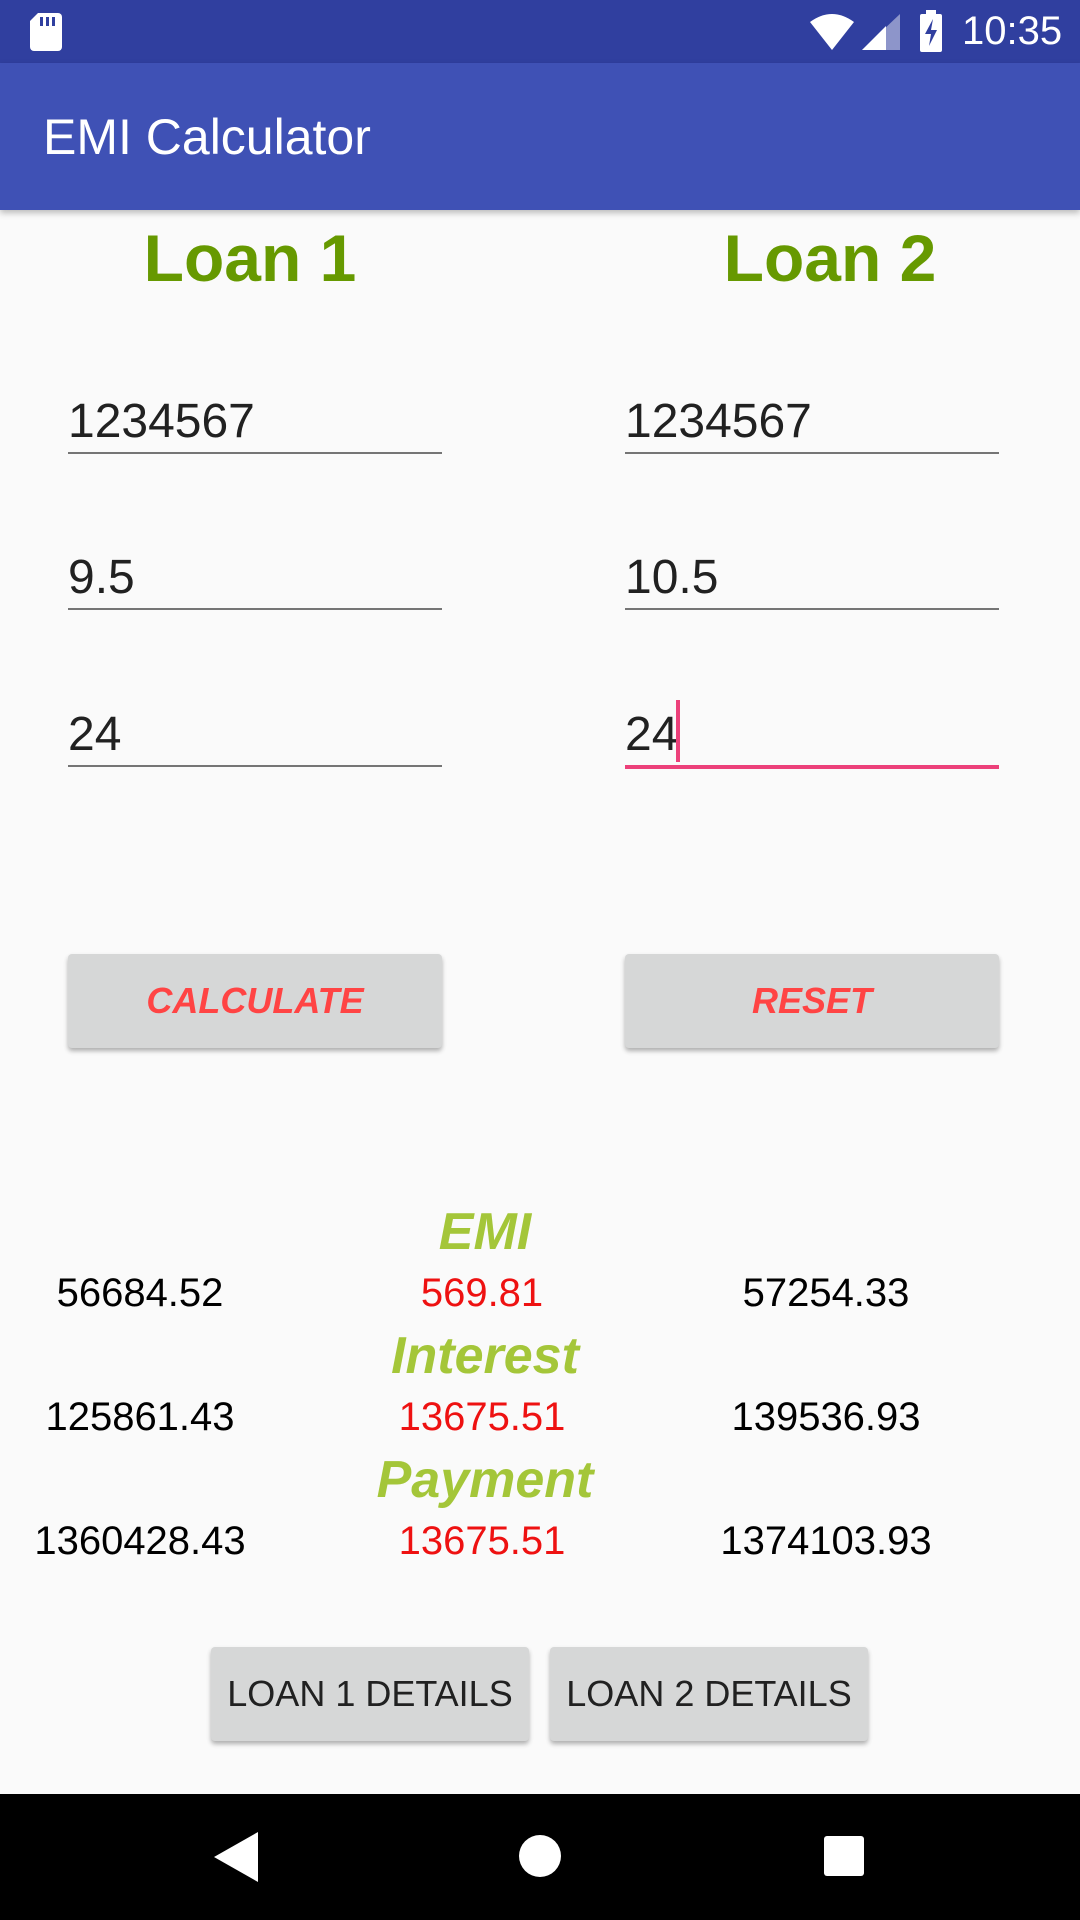  I want to click on sd-card-icon, so click(46, 32).